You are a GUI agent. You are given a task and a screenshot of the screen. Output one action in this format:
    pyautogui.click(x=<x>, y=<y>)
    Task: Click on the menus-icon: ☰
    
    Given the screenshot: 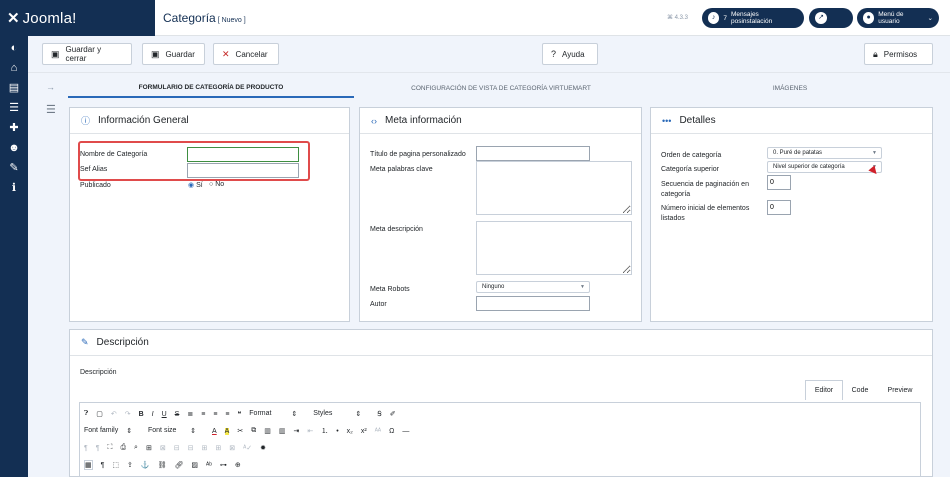 What is the action you would take?
    pyautogui.click(x=14, y=108)
    